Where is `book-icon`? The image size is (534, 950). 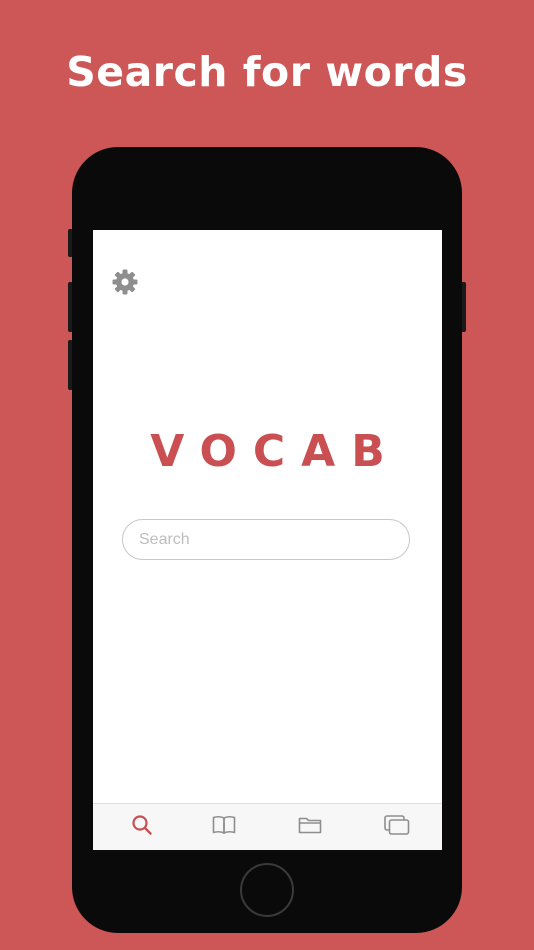
book-icon is located at coordinates (224, 825).